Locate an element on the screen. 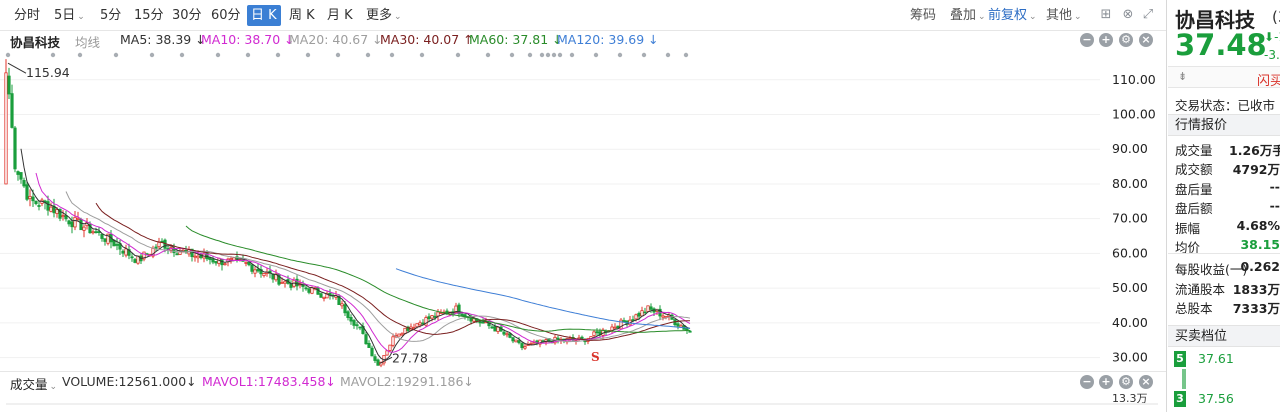  order-level-row: 5 37.61 is located at coordinates (1224, 359).